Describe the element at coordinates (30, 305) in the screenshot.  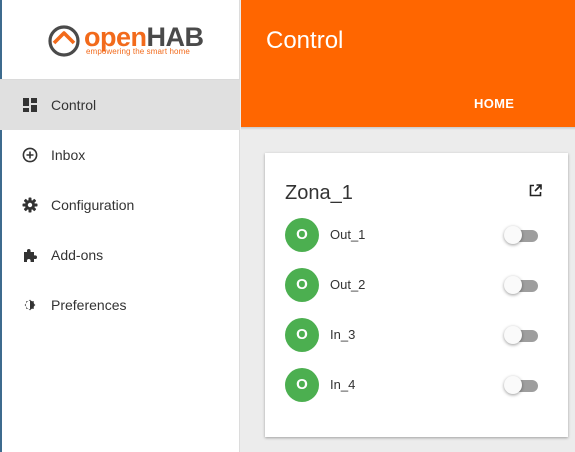
I see `brightness-icon` at that location.